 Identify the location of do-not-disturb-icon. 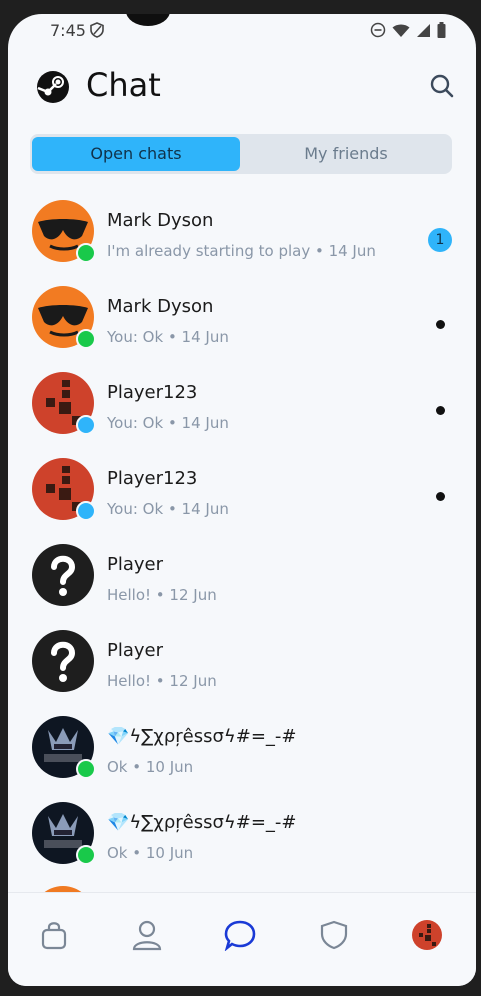
(378, 32).